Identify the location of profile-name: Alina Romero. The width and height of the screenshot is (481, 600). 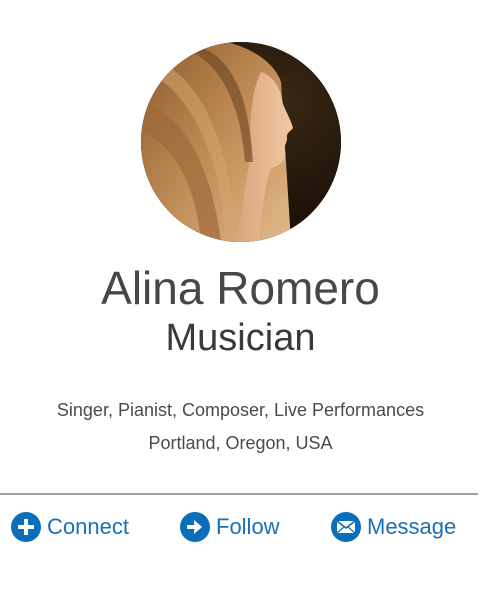
(240, 288).